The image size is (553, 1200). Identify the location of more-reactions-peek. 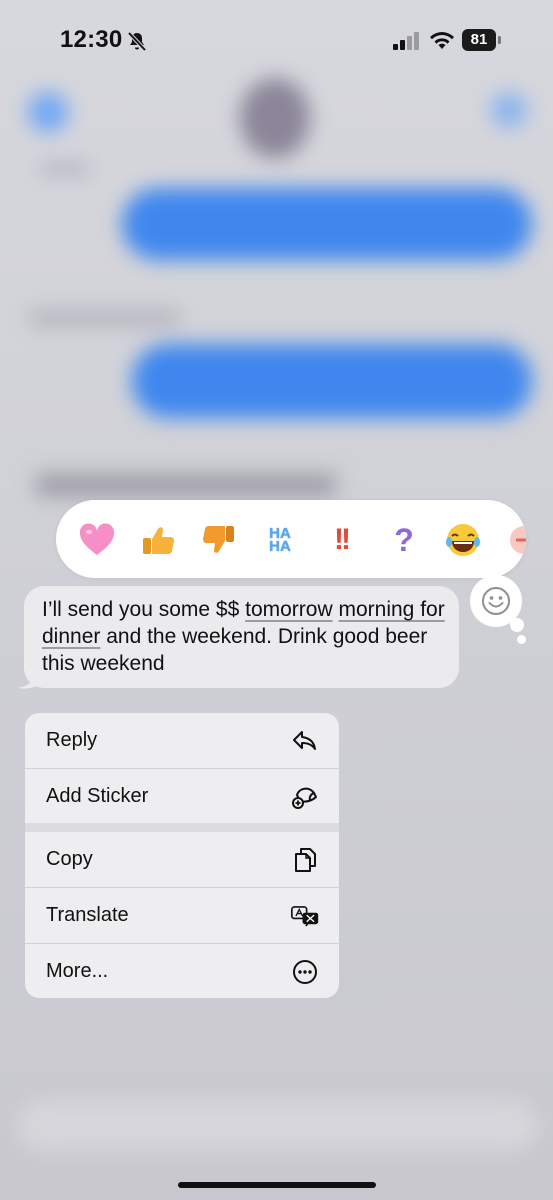
(514, 540).